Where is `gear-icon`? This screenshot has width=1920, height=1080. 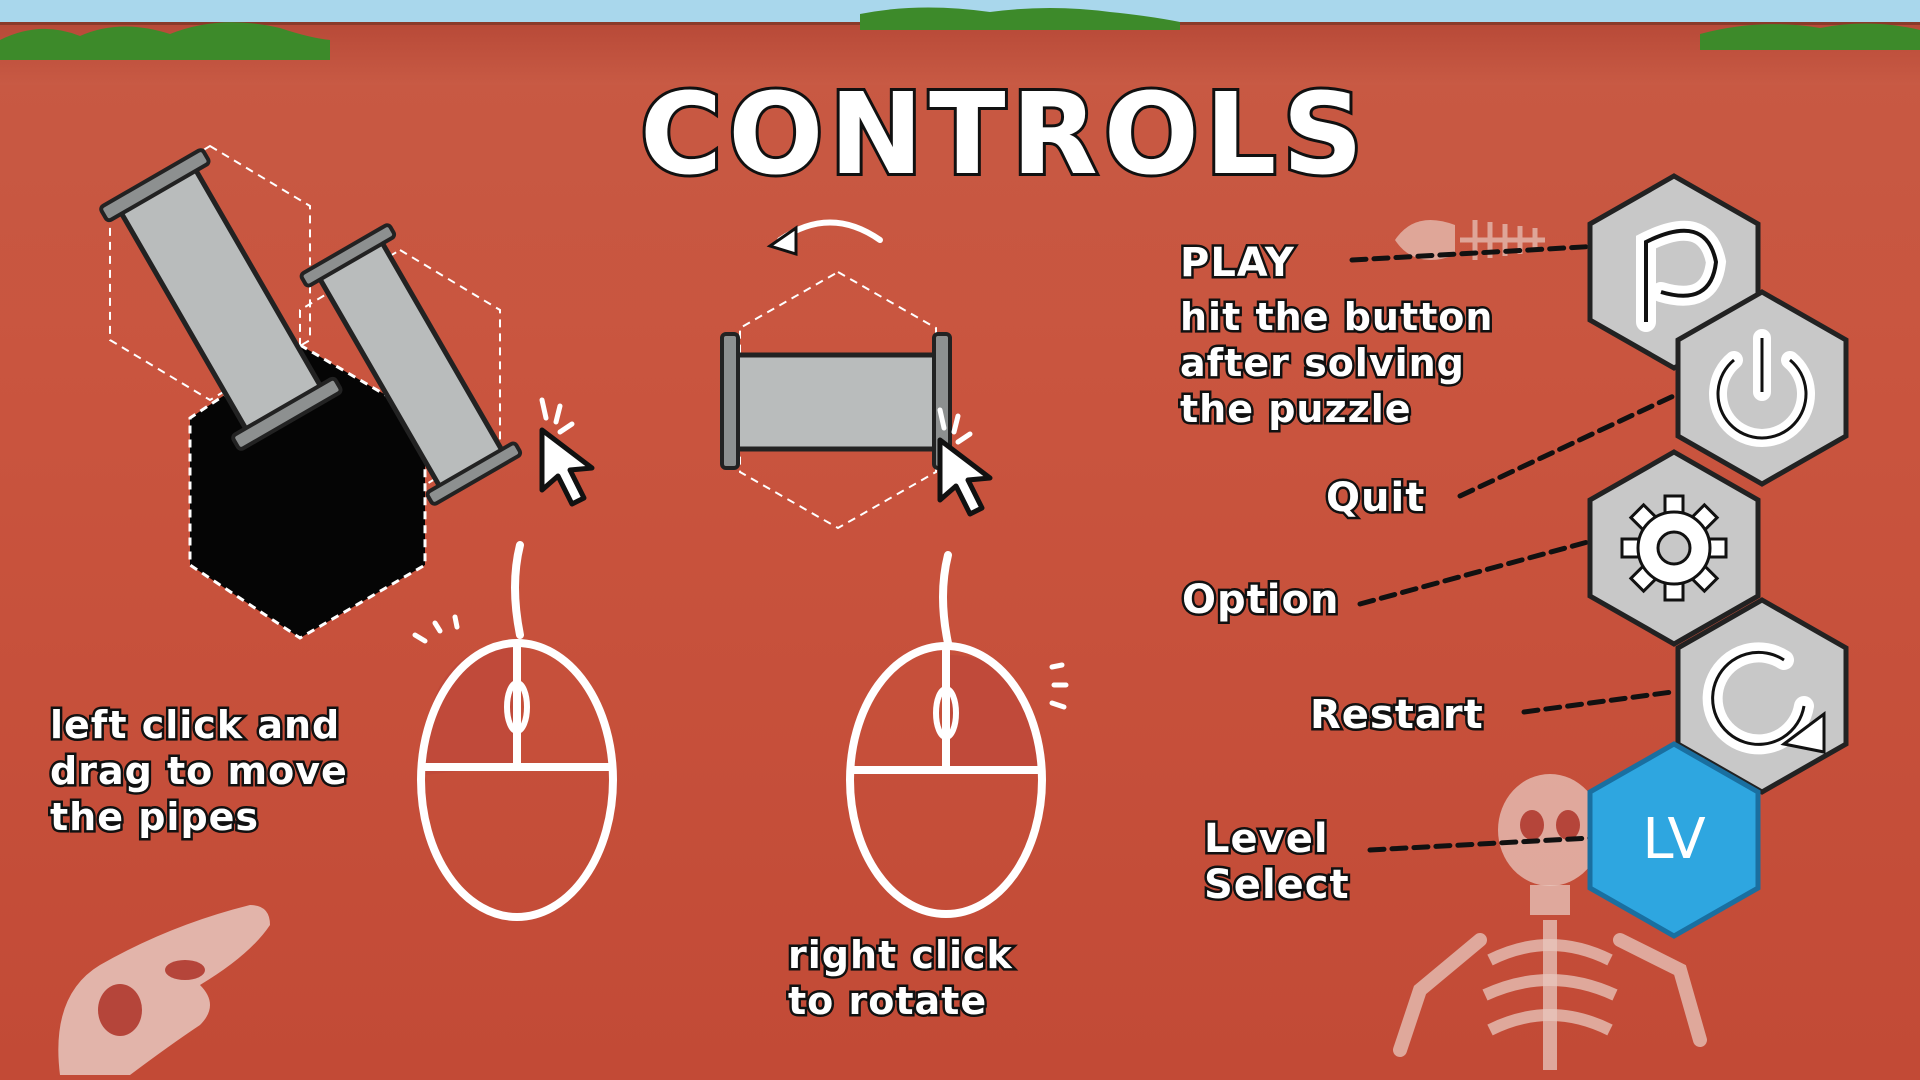 gear-icon is located at coordinates (1674, 548).